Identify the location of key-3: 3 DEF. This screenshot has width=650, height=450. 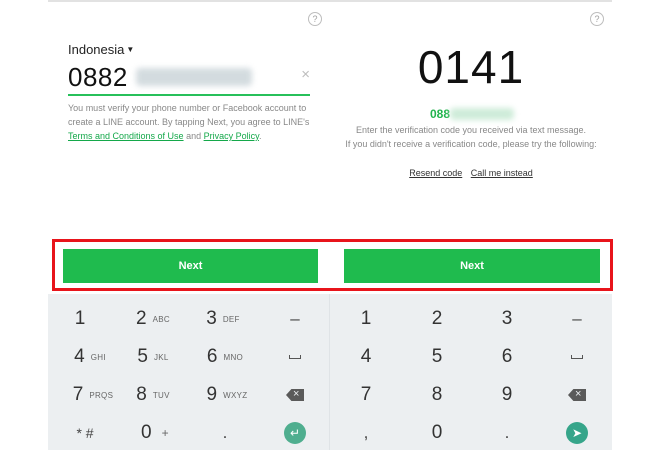
(223, 319).